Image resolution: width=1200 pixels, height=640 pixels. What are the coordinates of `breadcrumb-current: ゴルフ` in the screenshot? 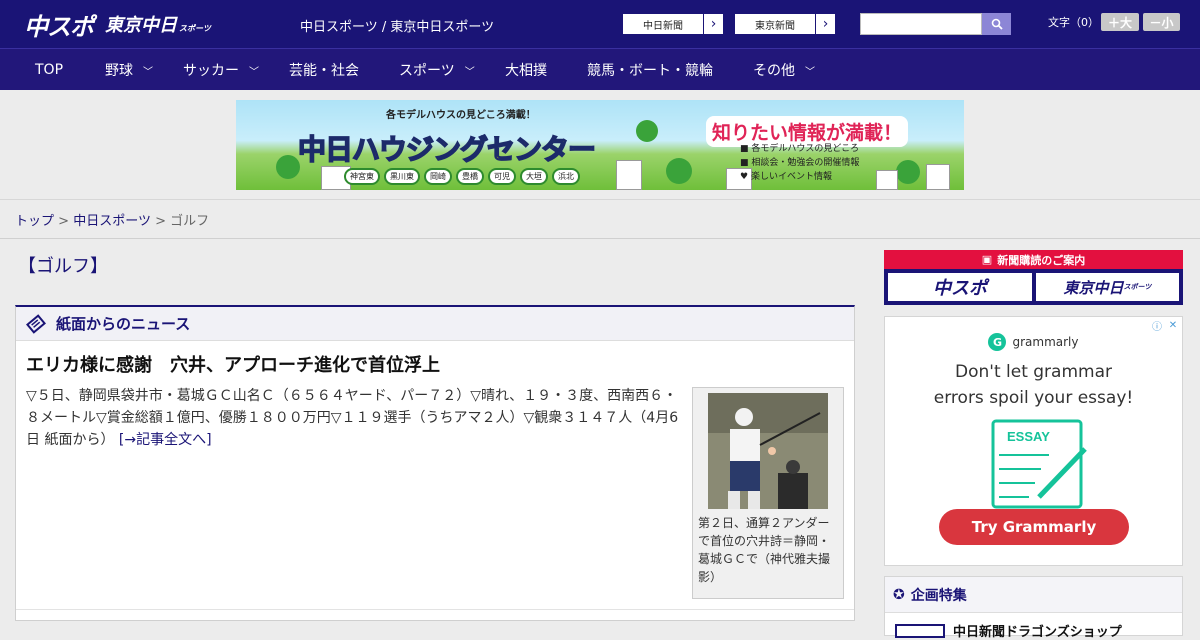 It's located at (190, 221).